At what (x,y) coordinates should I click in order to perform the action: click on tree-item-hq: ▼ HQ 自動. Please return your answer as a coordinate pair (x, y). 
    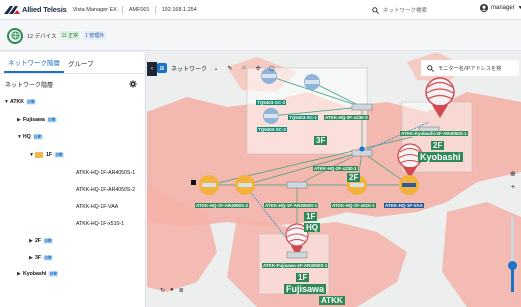
    Looking at the image, I should click on (30, 137).